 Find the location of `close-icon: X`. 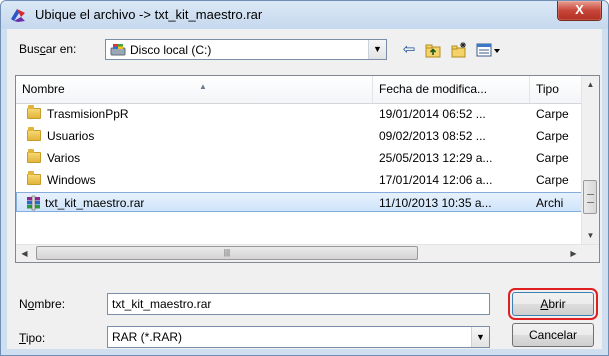

close-icon: X is located at coordinates (579, 9).